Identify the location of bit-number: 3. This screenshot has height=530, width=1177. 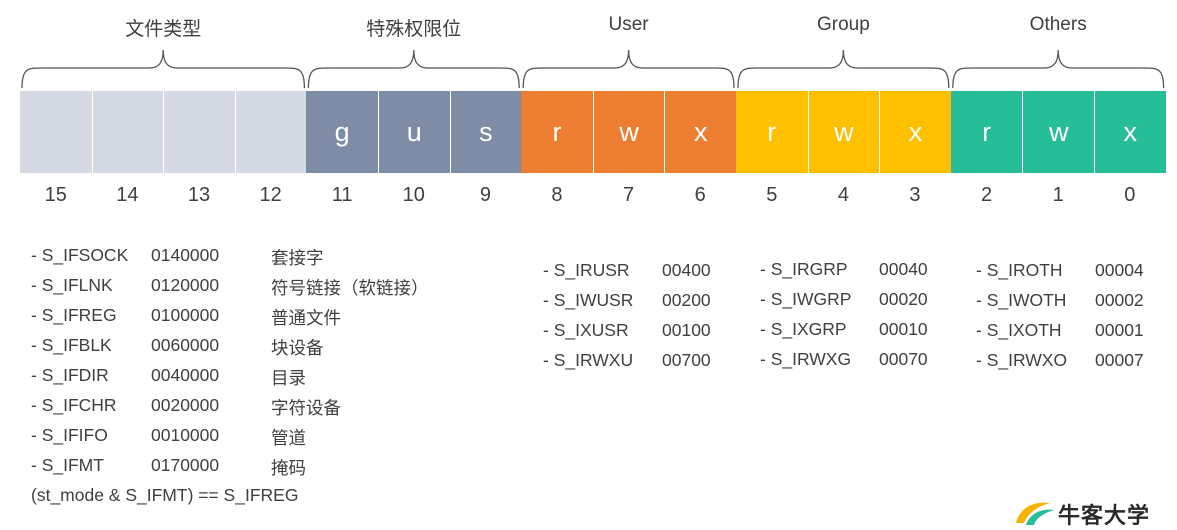
(915, 195).